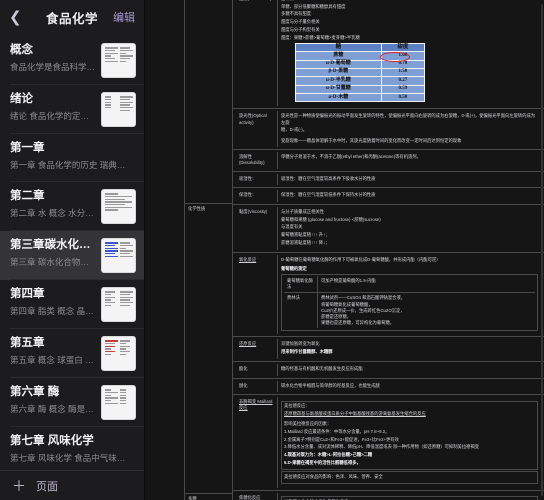 This screenshot has width=544, height=500. Describe the element at coordinates (52, 441) in the screenshot. I see `list-item-title: 第七章 风味化学` at that location.